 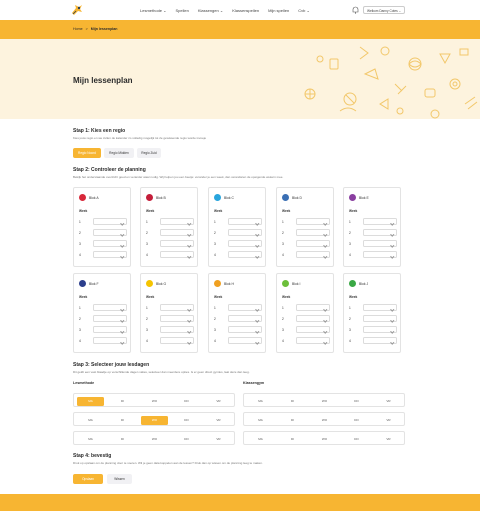 What do you see at coordinates (355, 10) in the screenshot?
I see `bell-icon` at bounding box center [355, 10].